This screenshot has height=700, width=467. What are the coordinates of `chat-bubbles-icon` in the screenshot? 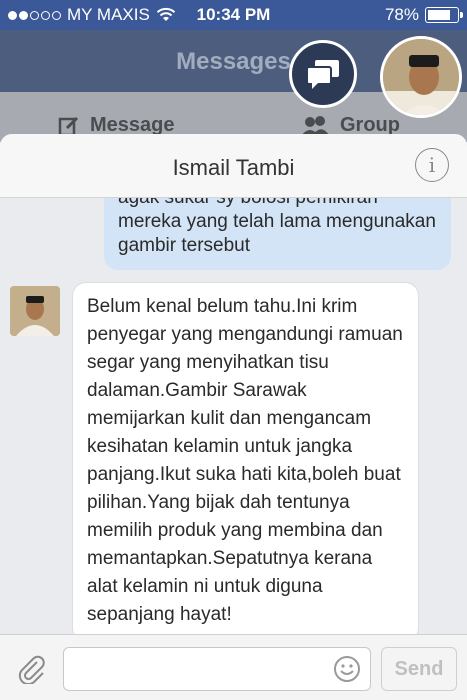 It's located at (322, 74).